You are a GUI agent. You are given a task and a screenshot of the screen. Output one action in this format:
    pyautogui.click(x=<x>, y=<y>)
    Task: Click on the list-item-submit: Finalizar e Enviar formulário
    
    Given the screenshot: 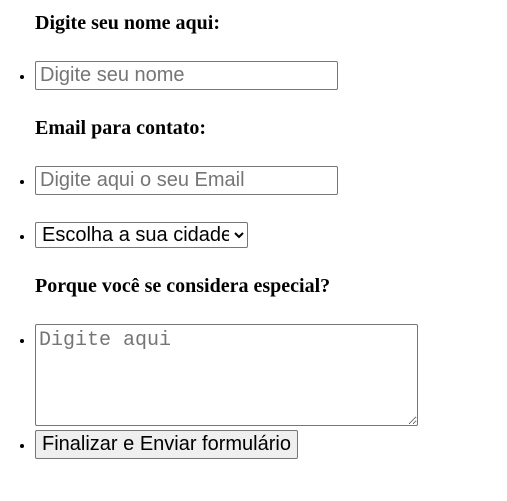 What is the action you would take?
    pyautogui.click(x=166, y=444)
    